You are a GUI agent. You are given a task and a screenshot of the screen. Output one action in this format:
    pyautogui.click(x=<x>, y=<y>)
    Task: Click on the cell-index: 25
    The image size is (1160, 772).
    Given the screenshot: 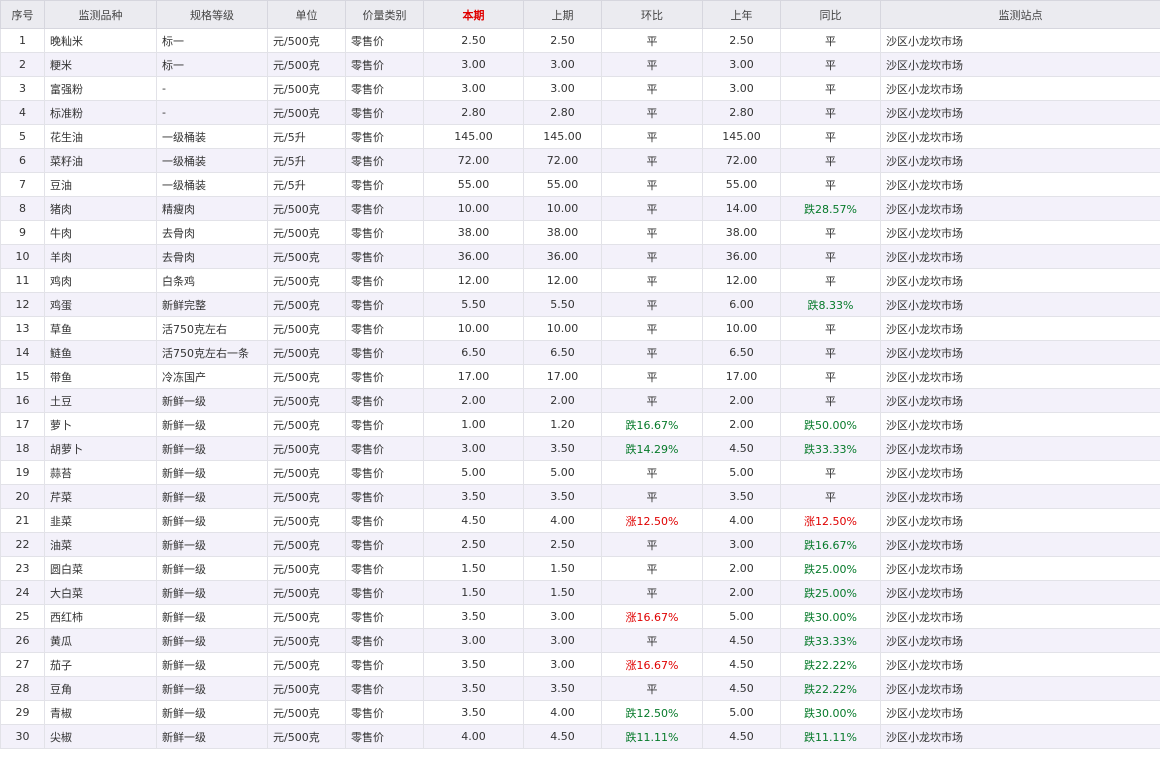 What is the action you would take?
    pyautogui.click(x=22, y=616)
    